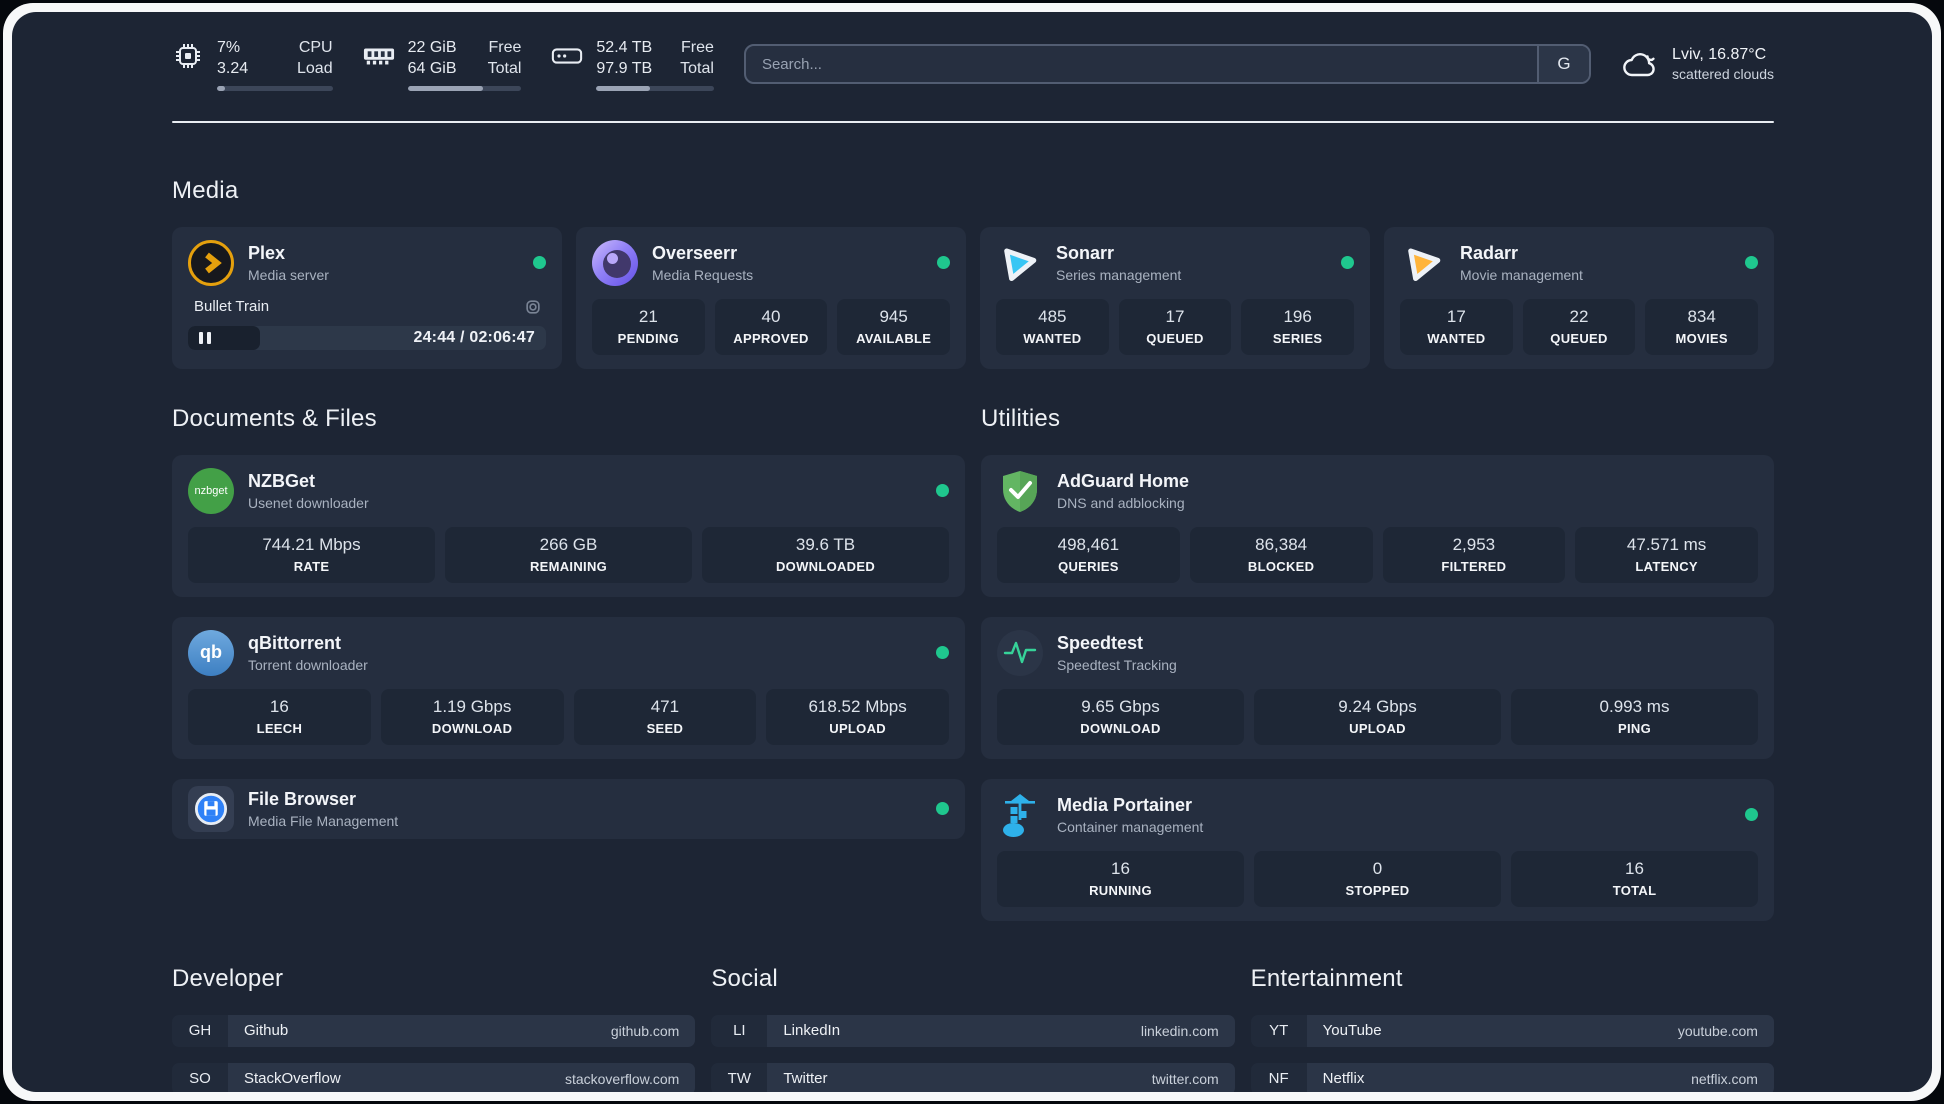  I want to click on memory-free-value: 22 GiB, so click(432, 47).